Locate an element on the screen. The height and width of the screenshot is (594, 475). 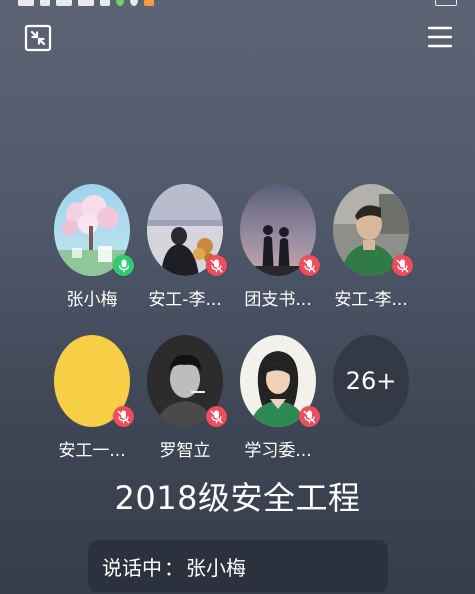
participant-item: 张小梅 is located at coordinates (94, 247).